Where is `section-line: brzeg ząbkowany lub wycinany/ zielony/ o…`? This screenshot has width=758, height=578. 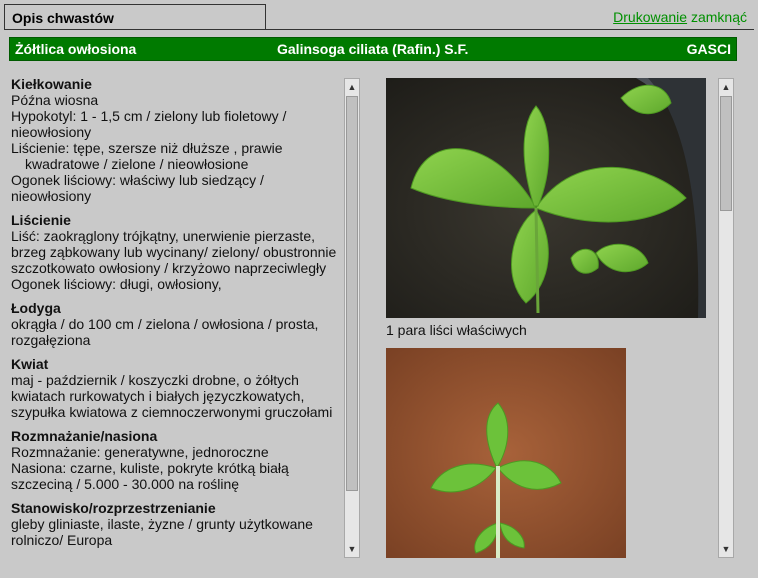 section-line: brzeg ząbkowany lub wycinany/ zielony/ o… is located at coordinates (174, 252).